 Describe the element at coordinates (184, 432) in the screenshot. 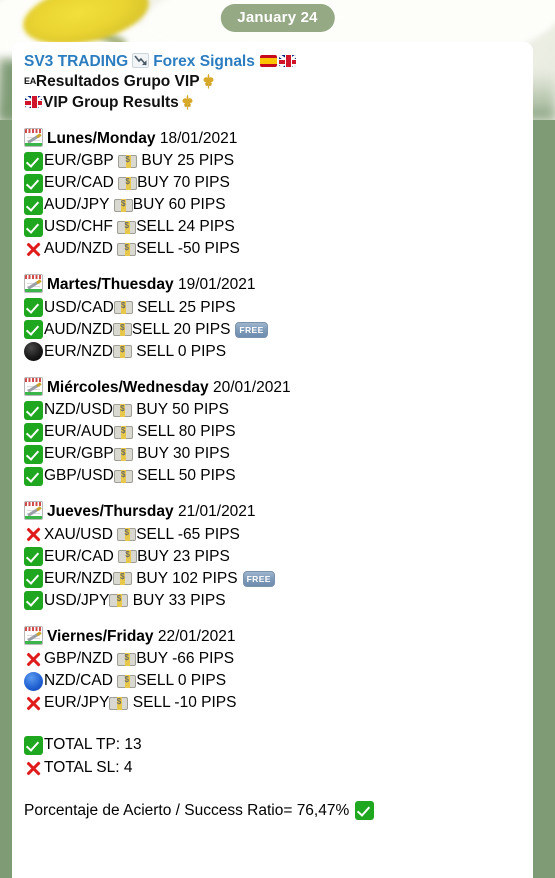

I see `signal-action: SELL 80 PIPS` at that location.